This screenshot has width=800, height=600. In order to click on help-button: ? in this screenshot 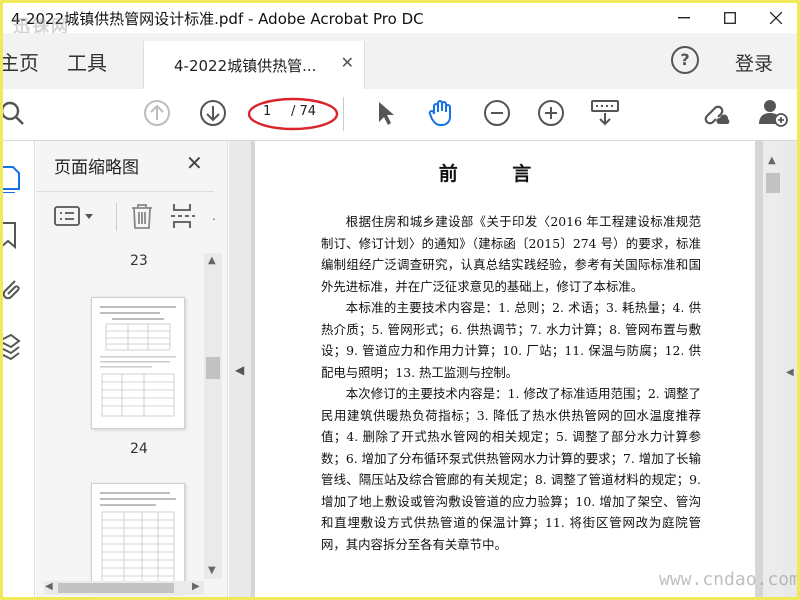, I will do `click(685, 60)`.